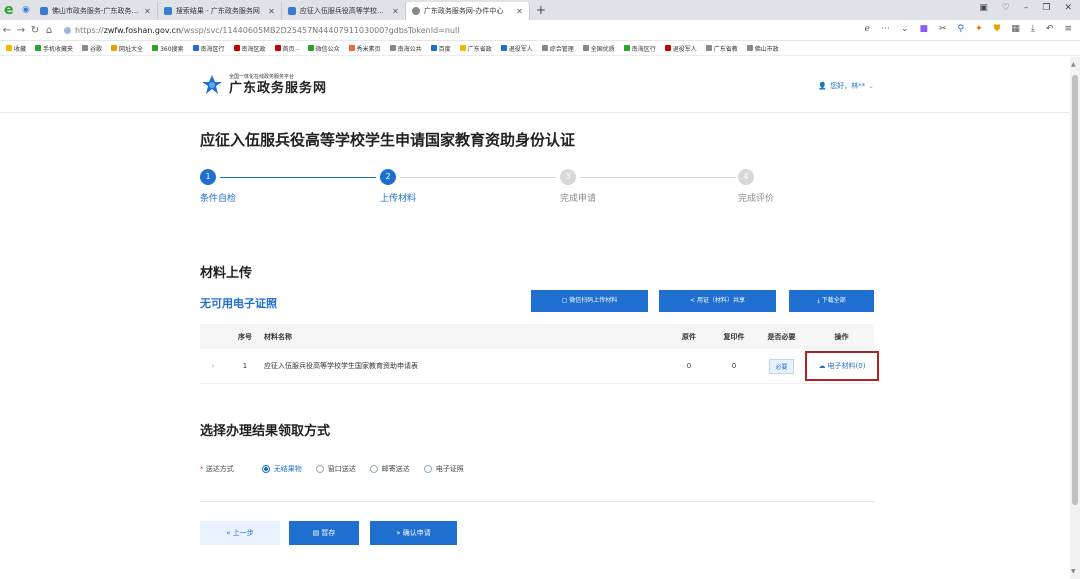 The width and height of the screenshot is (1080, 579). What do you see at coordinates (21, 30) in the screenshot?
I see `forward-icon: →` at bounding box center [21, 30].